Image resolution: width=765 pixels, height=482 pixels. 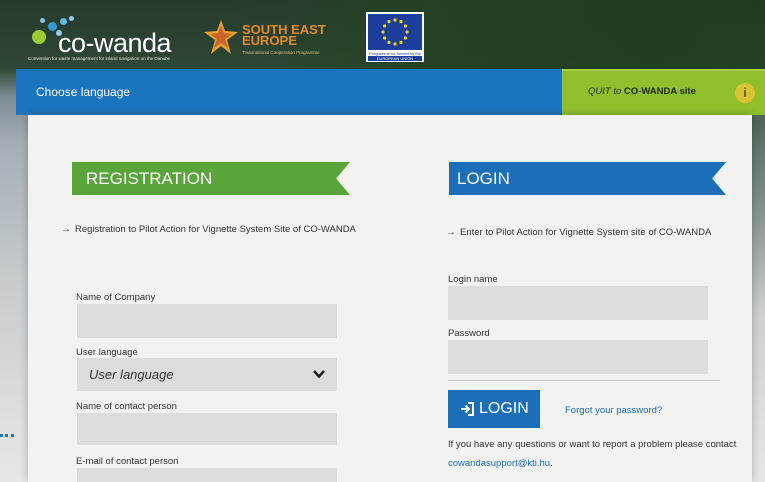 What do you see at coordinates (395, 58) in the screenshot?
I see `eu-label: EUROPEAN UNION` at bounding box center [395, 58].